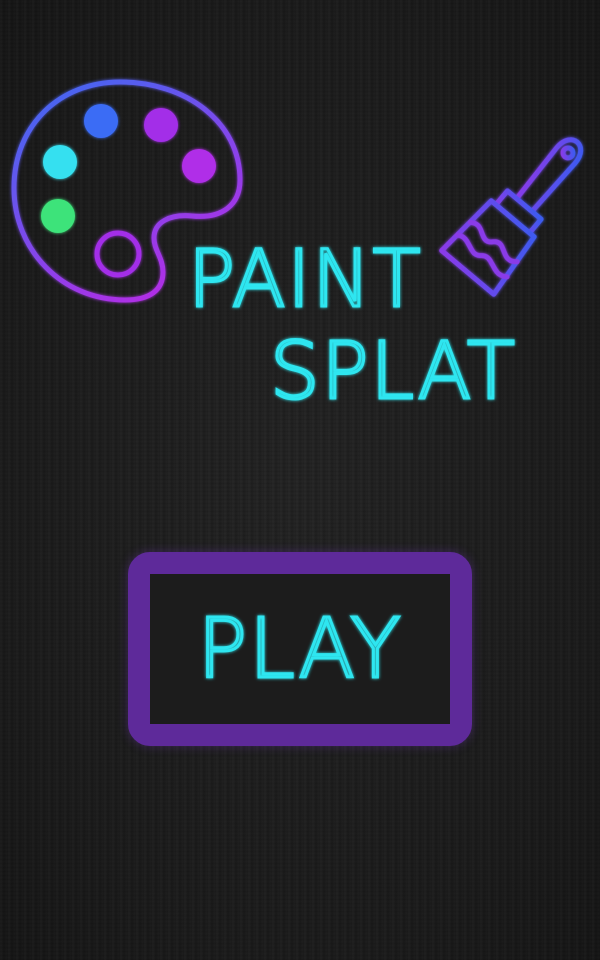 The height and width of the screenshot is (960, 600). Describe the element at coordinates (511, 217) in the screenshot. I see `paintbrush-icon` at that location.